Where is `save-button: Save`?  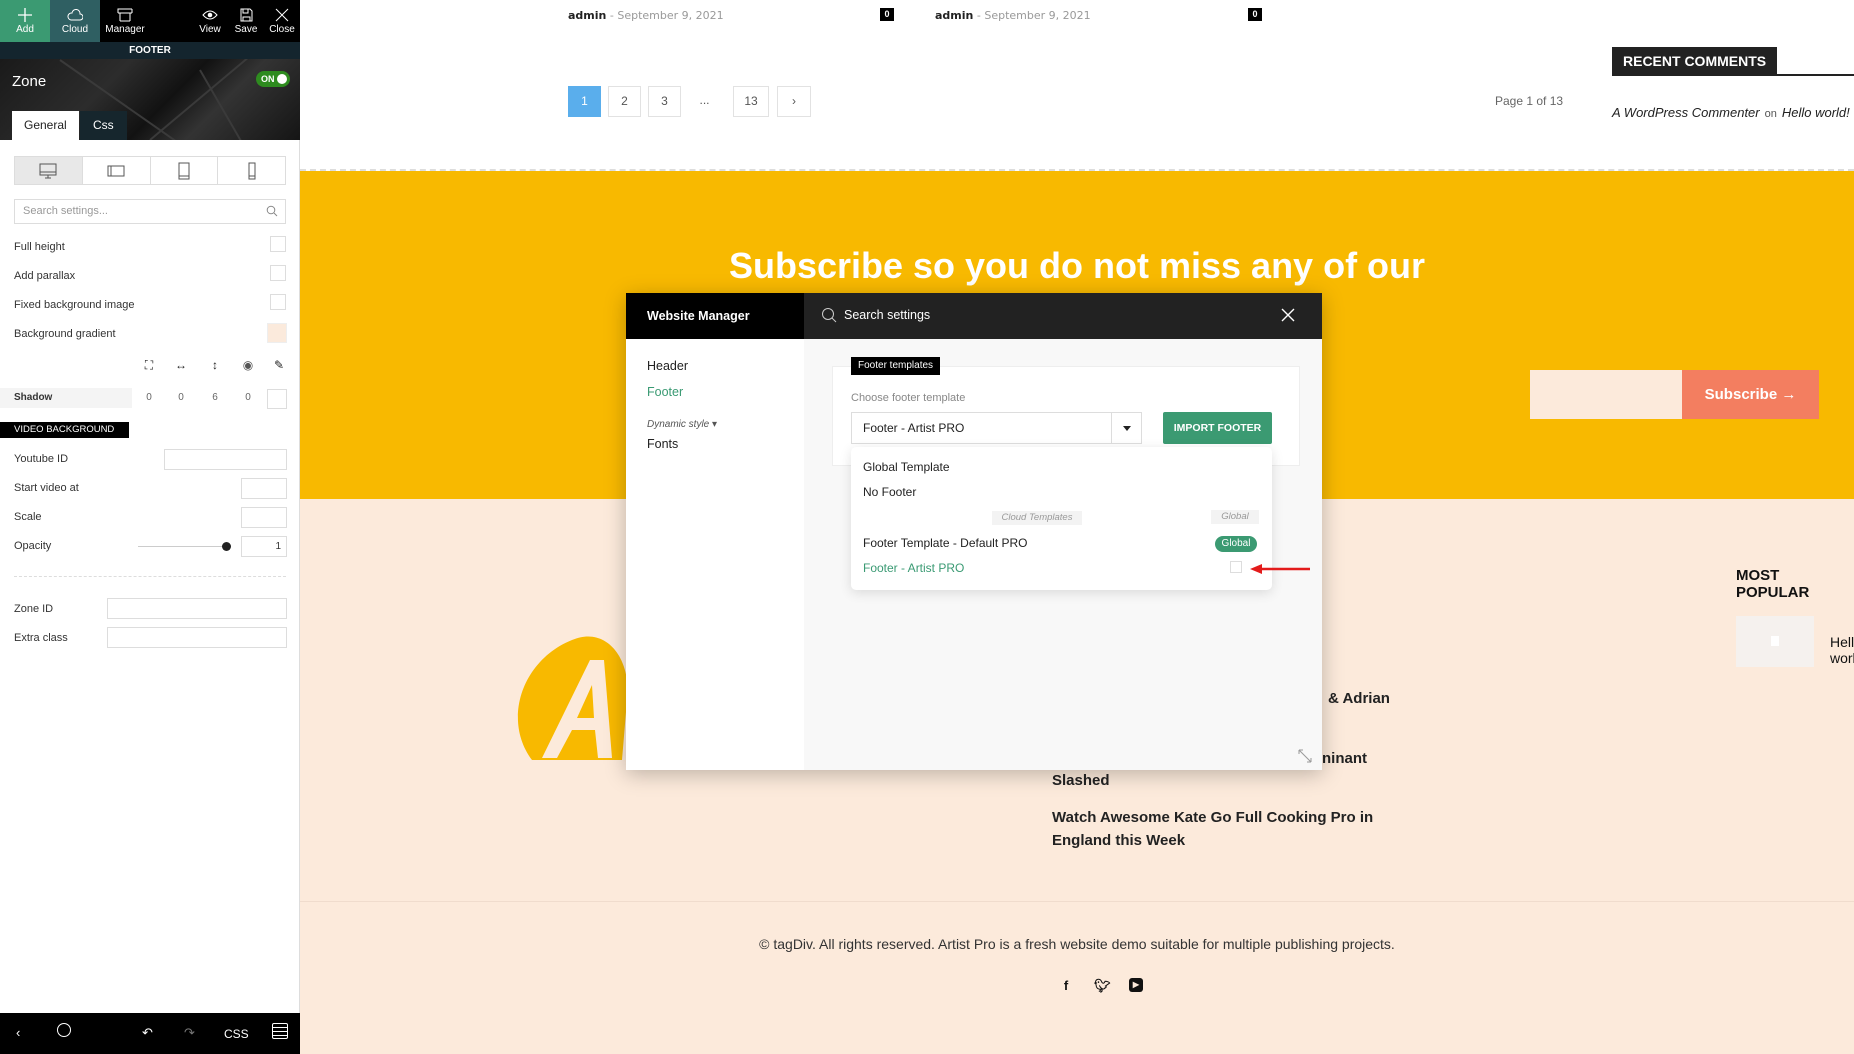 save-button: Save is located at coordinates (246, 21).